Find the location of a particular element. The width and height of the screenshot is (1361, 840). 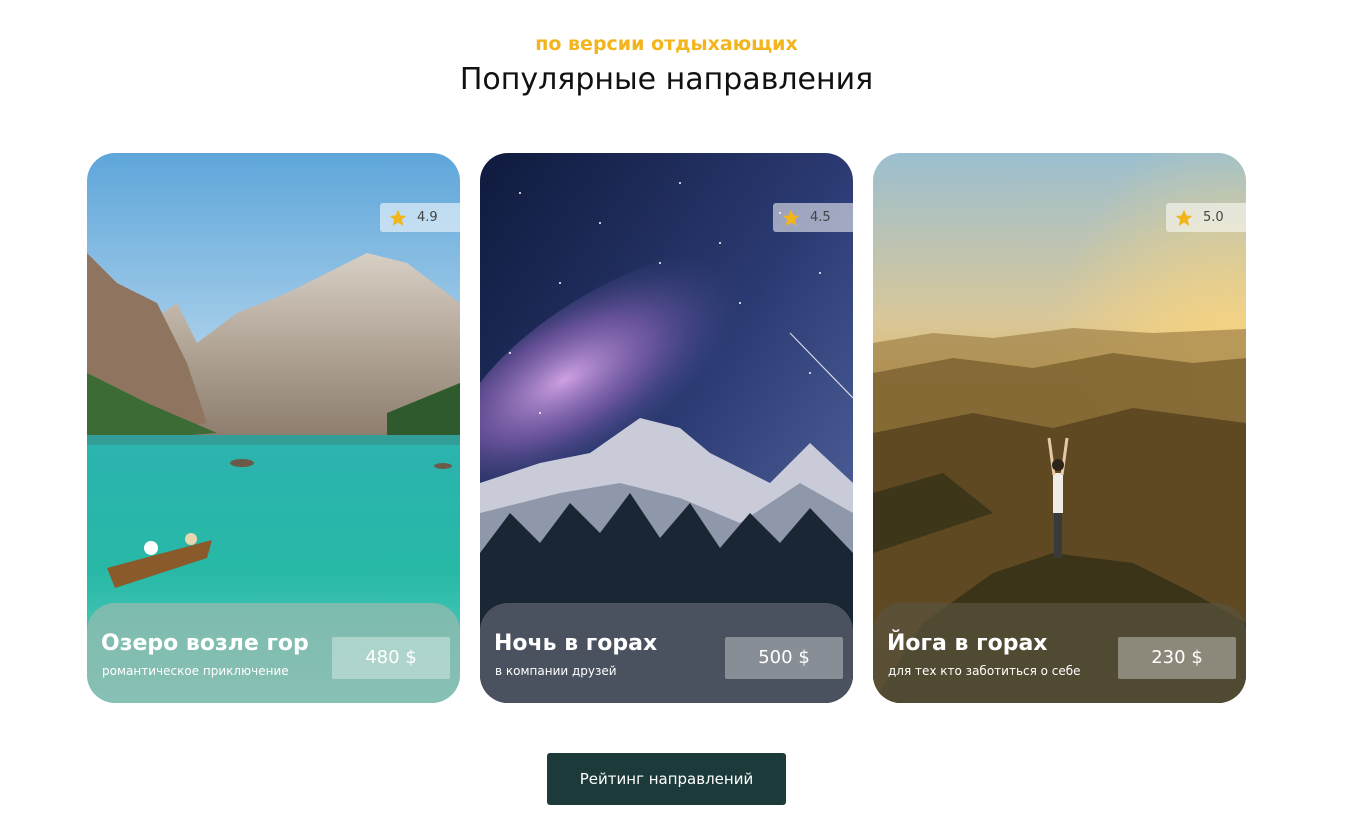

card-title: Ночь в горах is located at coordinates (576, 643).